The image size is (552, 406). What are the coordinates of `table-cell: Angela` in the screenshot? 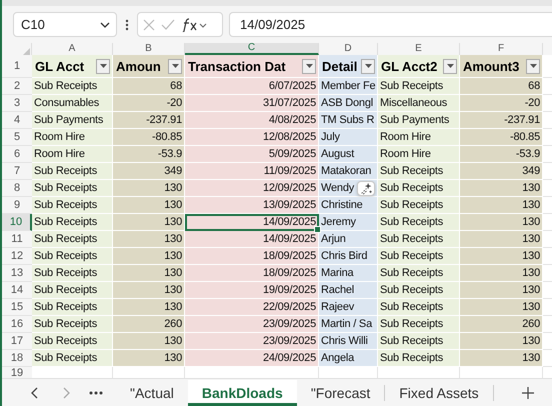 It's located at (348, 358).